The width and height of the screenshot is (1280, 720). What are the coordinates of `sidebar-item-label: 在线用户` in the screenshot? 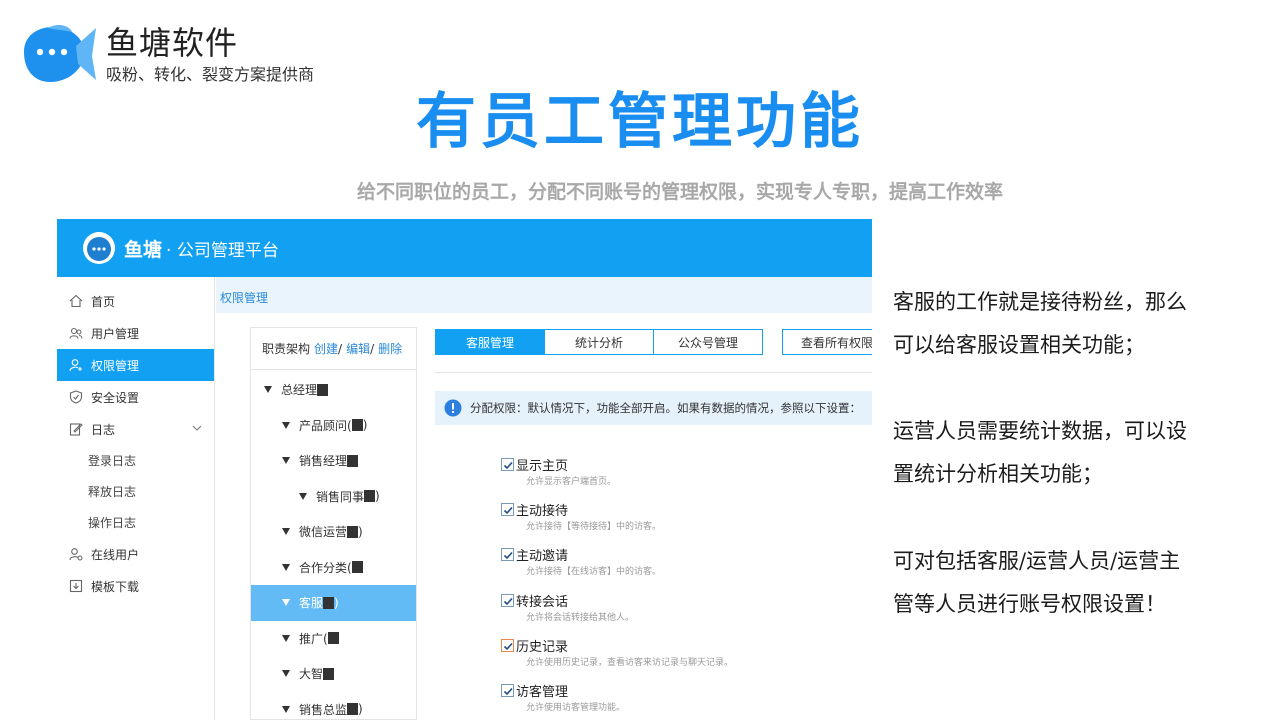 It's located at (115, 554).